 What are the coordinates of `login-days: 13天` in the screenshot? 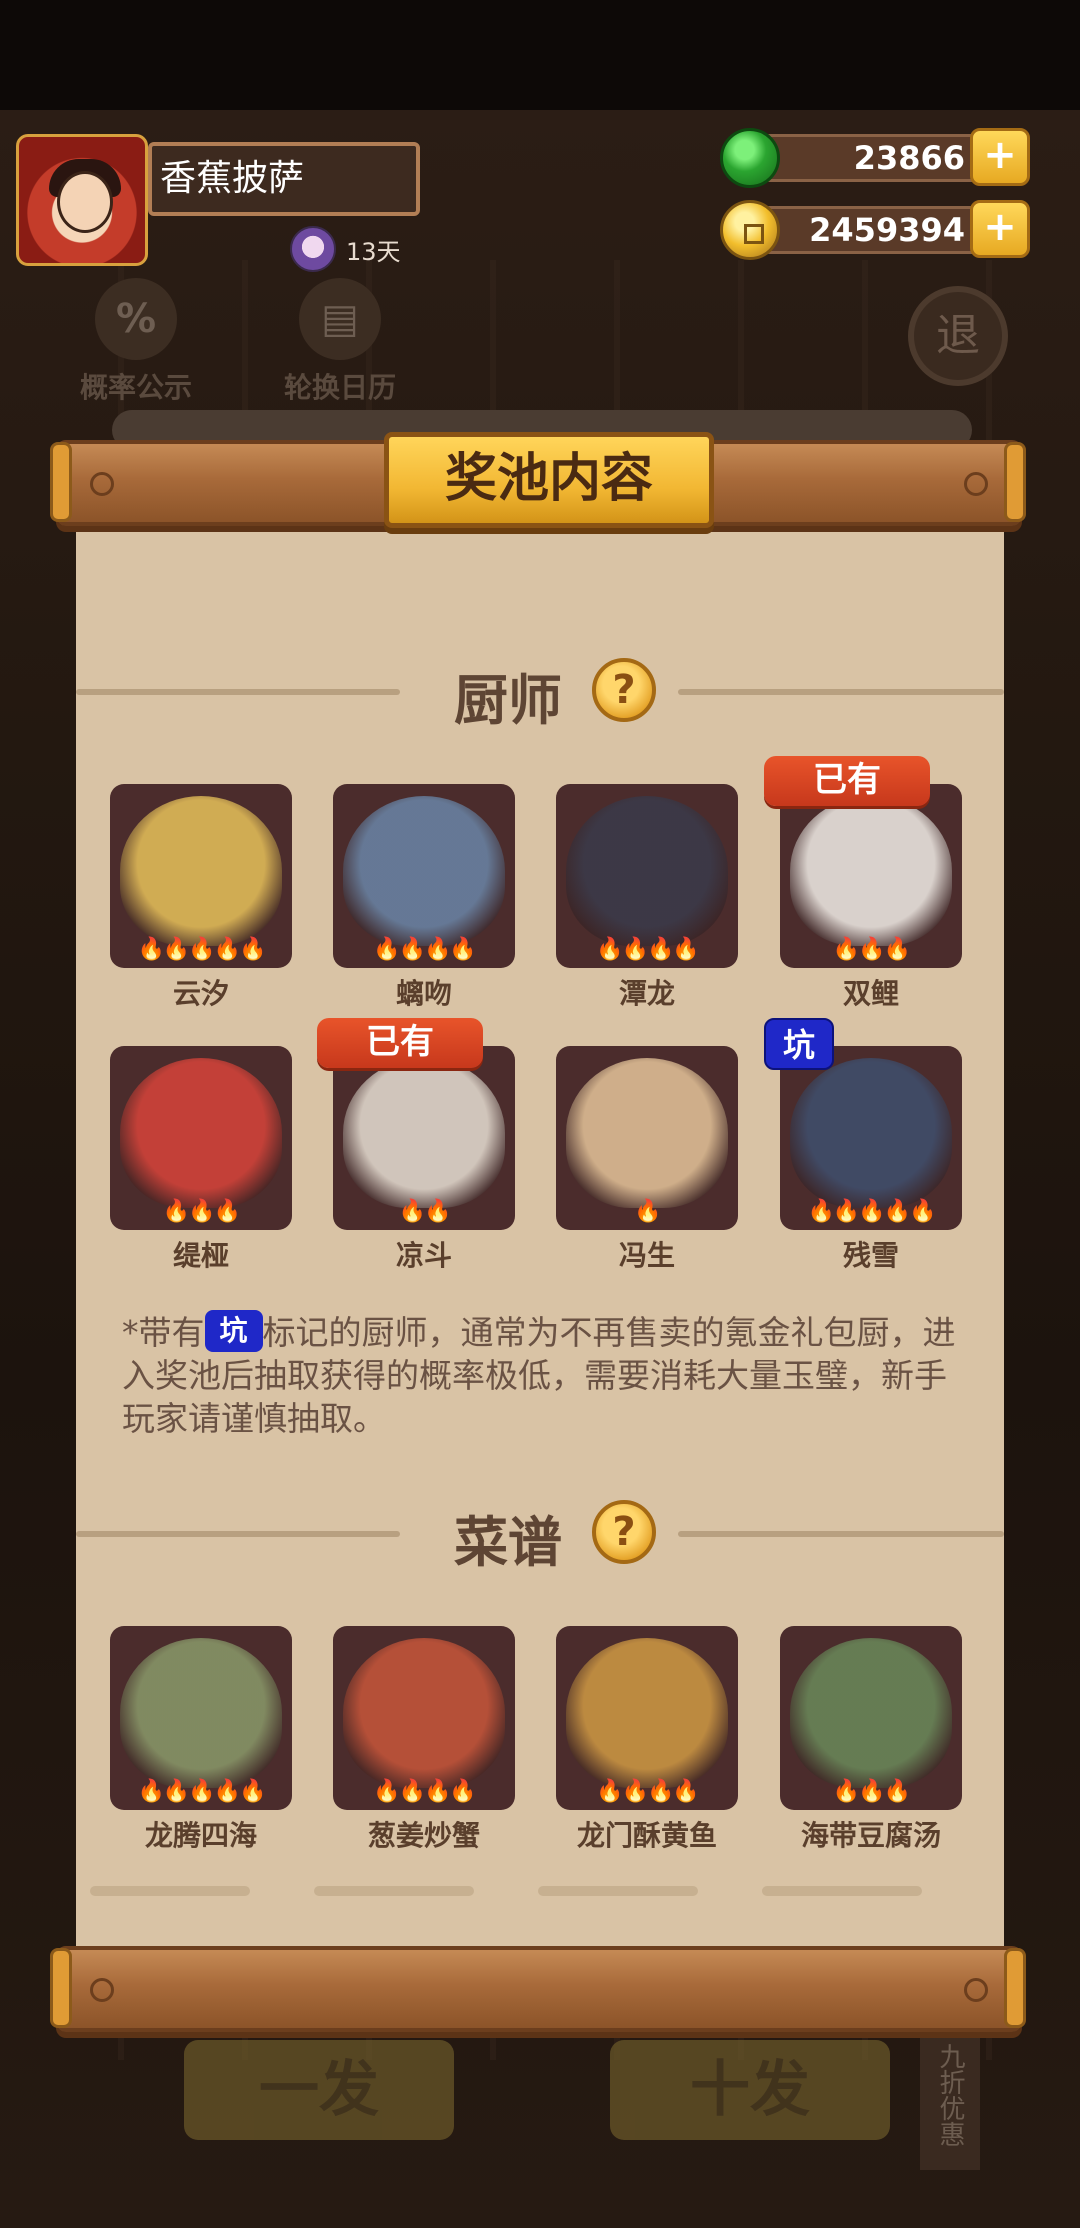 It's located at (345, 249).